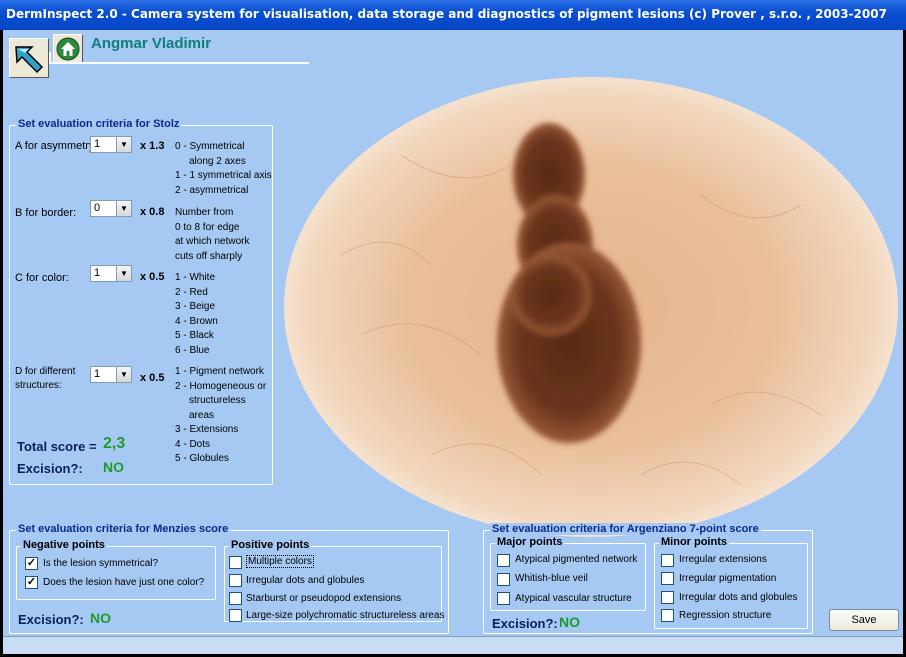 The image size is (906, 657). I want to click on regression-structure-label: Regression structure, so click(725, 615).